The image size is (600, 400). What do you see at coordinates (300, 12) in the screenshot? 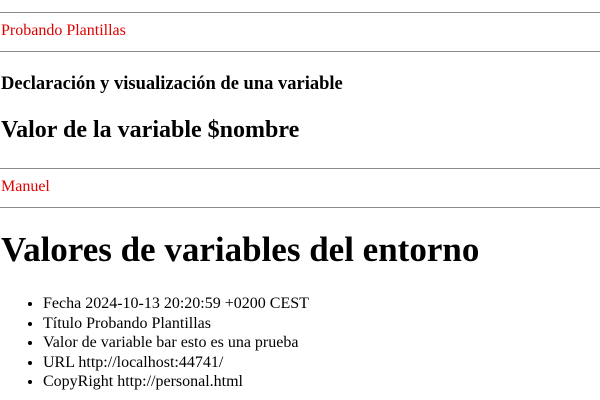
I see `top-divider` at bounding box center [300, 12].